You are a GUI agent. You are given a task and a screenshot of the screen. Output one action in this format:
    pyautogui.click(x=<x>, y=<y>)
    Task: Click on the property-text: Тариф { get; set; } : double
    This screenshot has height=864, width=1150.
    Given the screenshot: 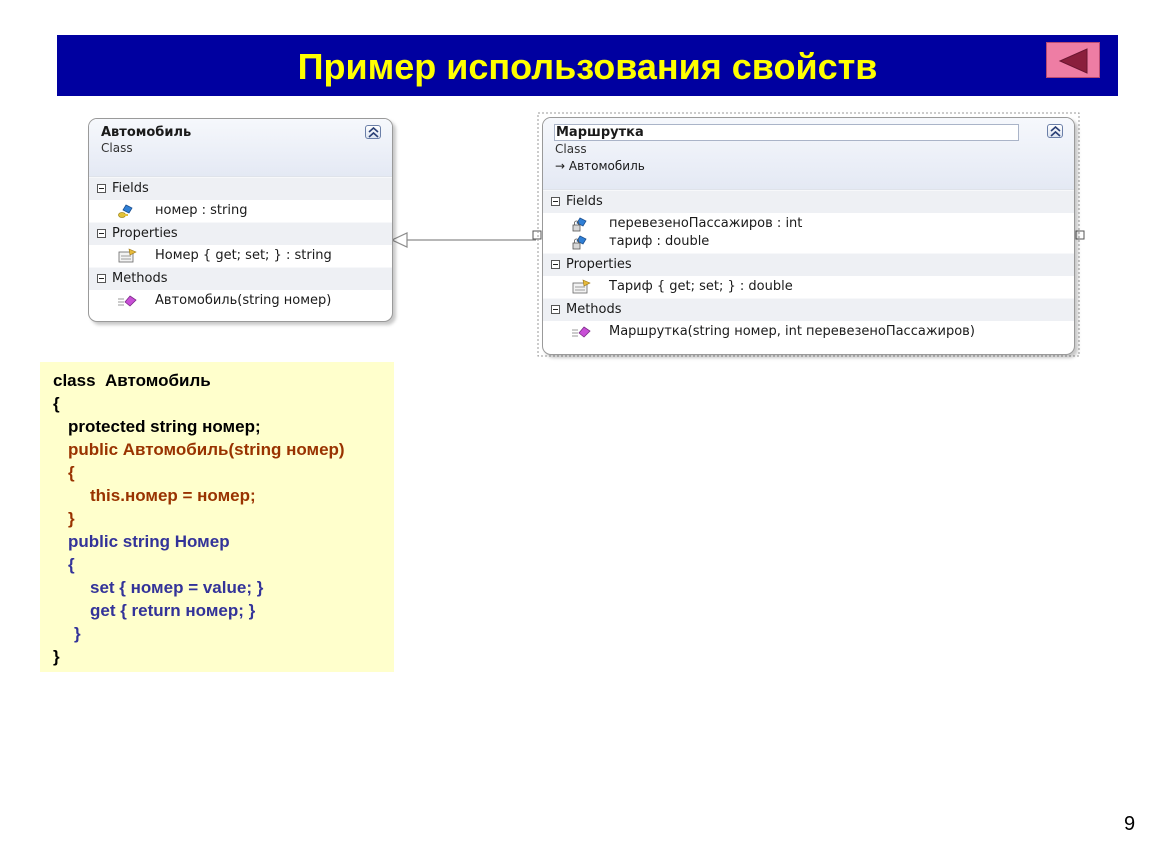 What is the action you would take?
    pyautogui.click(x=701, y=286)
    